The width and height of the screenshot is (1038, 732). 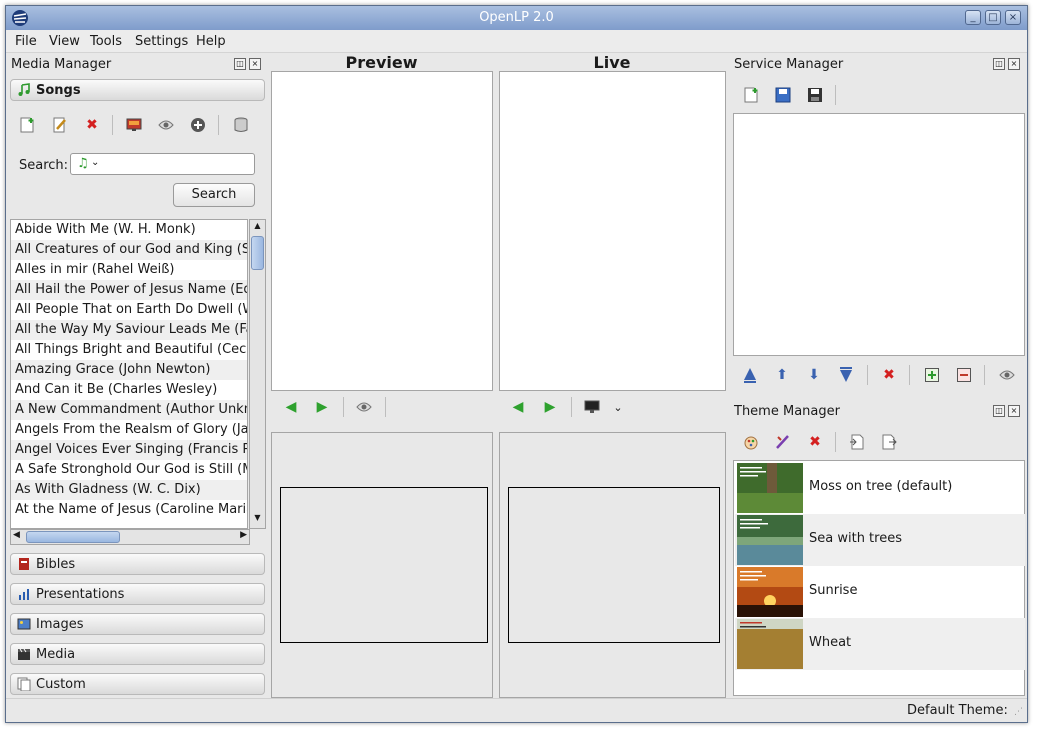 What do you see at coordinates (137, 684) in the screenshot?
I see `custom-section-header: Custom` at bounding box center [137, 684].